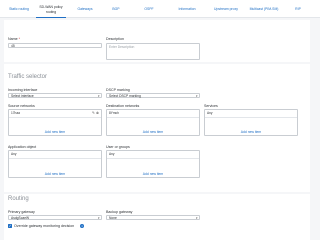 This screenshot has width=320, height=240. What do you see at coordinates (21, 106) in the screenshot?
I see `source-networks-label: Source networks` at bounding box center [21, 106].